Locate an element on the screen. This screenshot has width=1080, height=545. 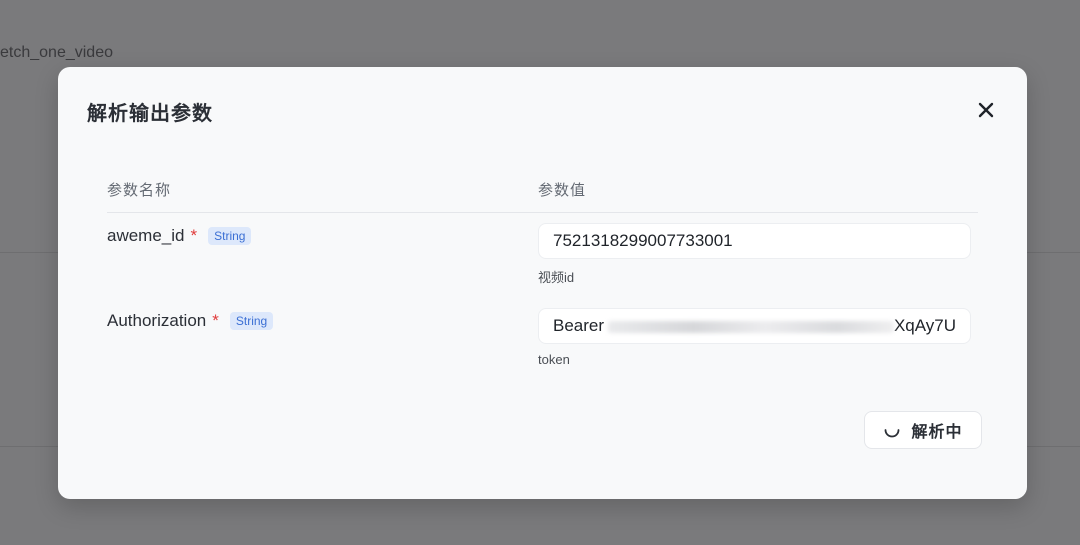
background-label: etch_one_video is located at coordinates (56, 52).